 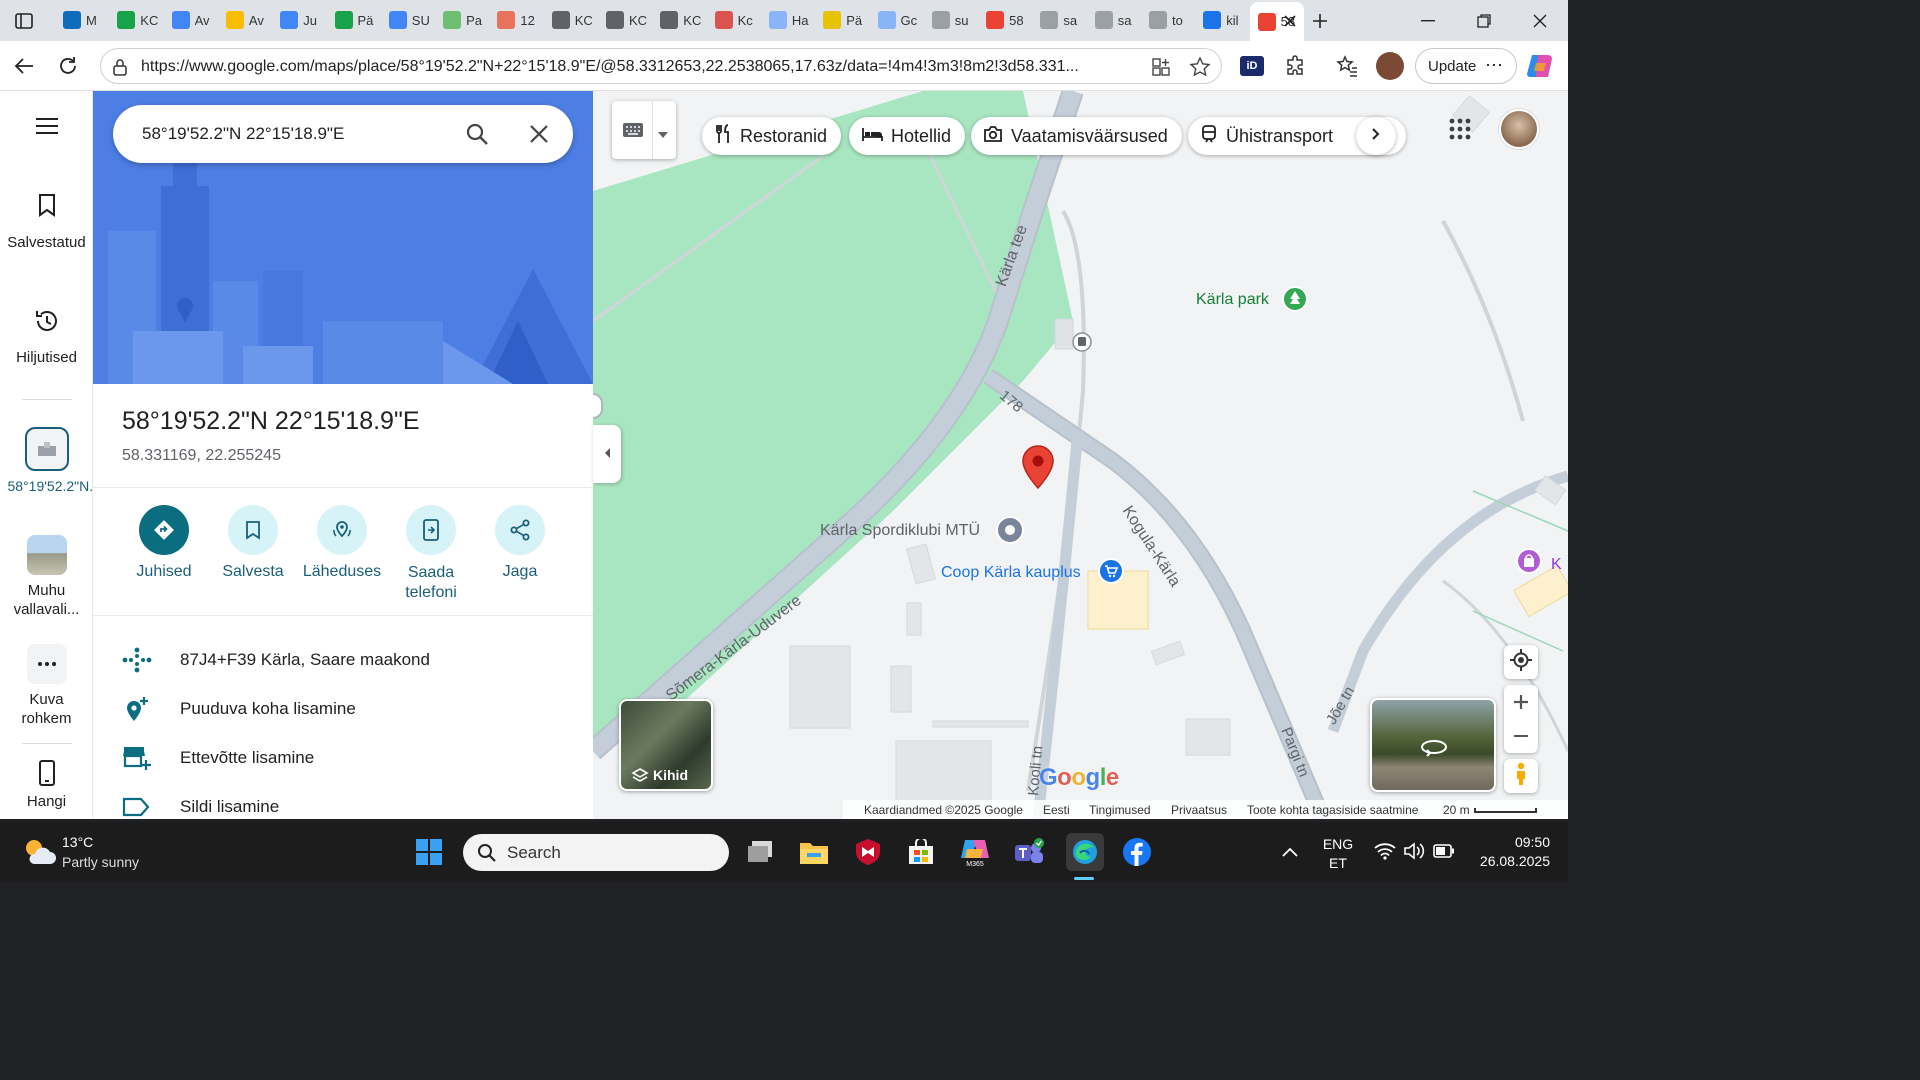 What do you see at coordinates (299, 20) in the screenshot?
I see `browser-tab: Ju` at bounding box center [299, 20].